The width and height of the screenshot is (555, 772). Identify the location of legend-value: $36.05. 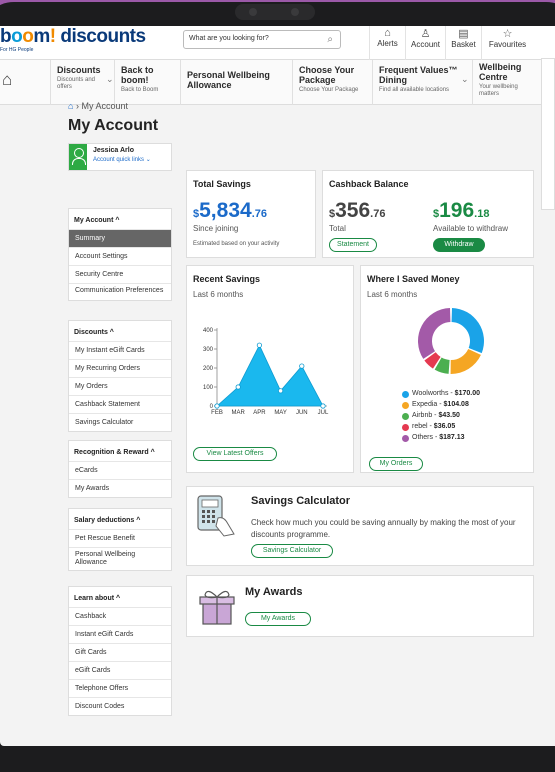
(444, 426).